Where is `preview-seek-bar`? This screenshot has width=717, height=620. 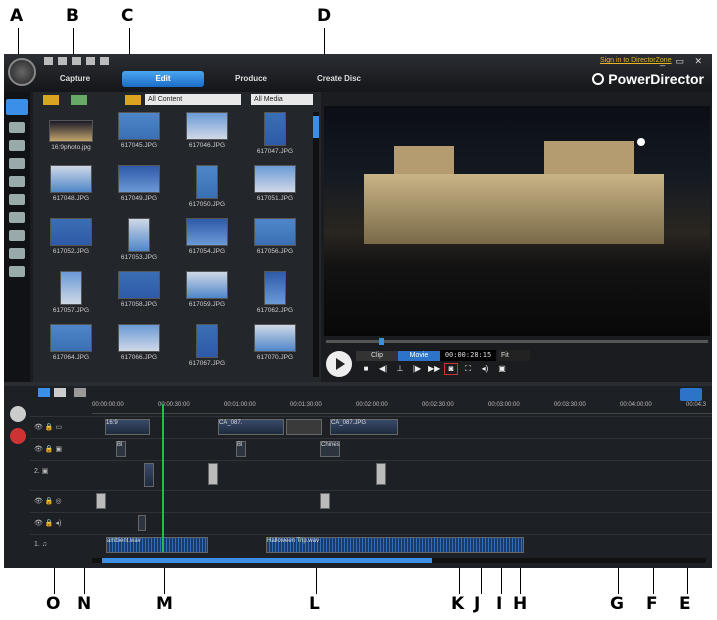 preview-seek-bar is located at coordinates (517, 341).